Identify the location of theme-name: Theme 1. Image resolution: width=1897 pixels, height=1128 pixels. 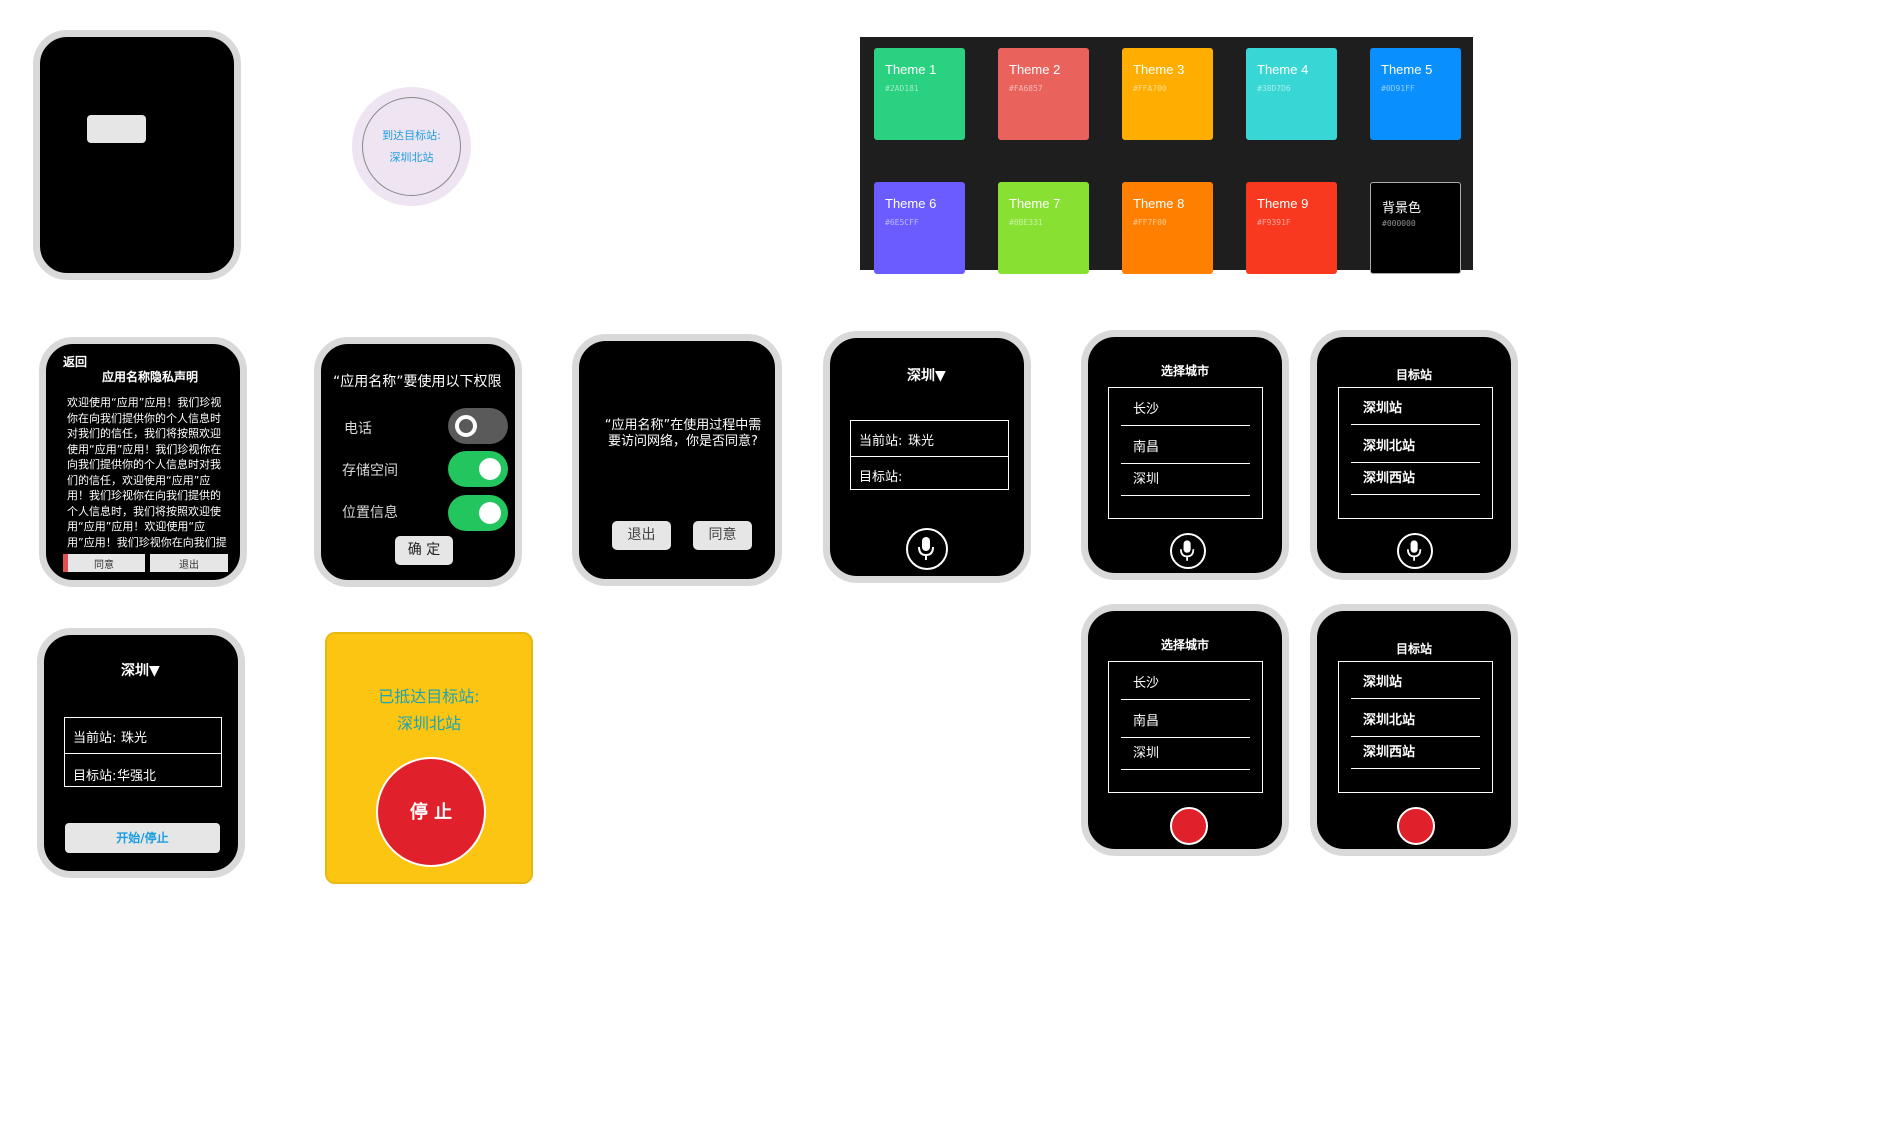
(911, 69).